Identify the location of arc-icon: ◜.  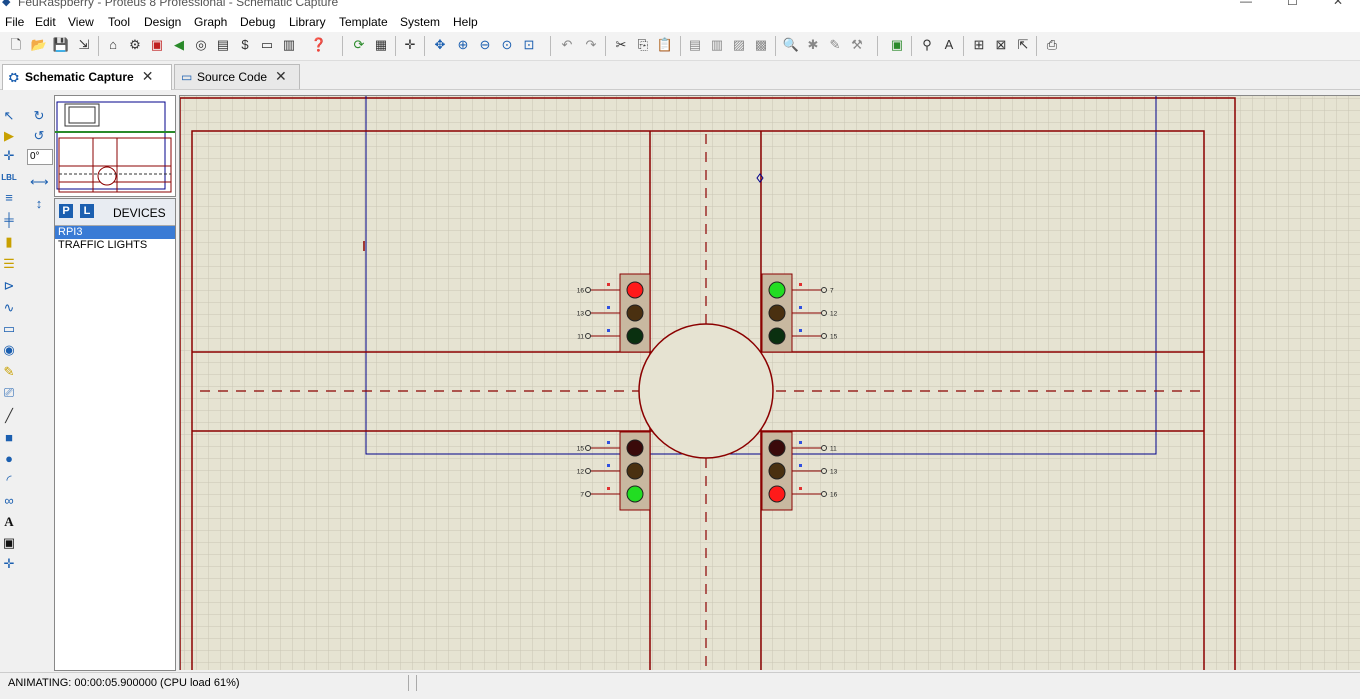
(9, 480).